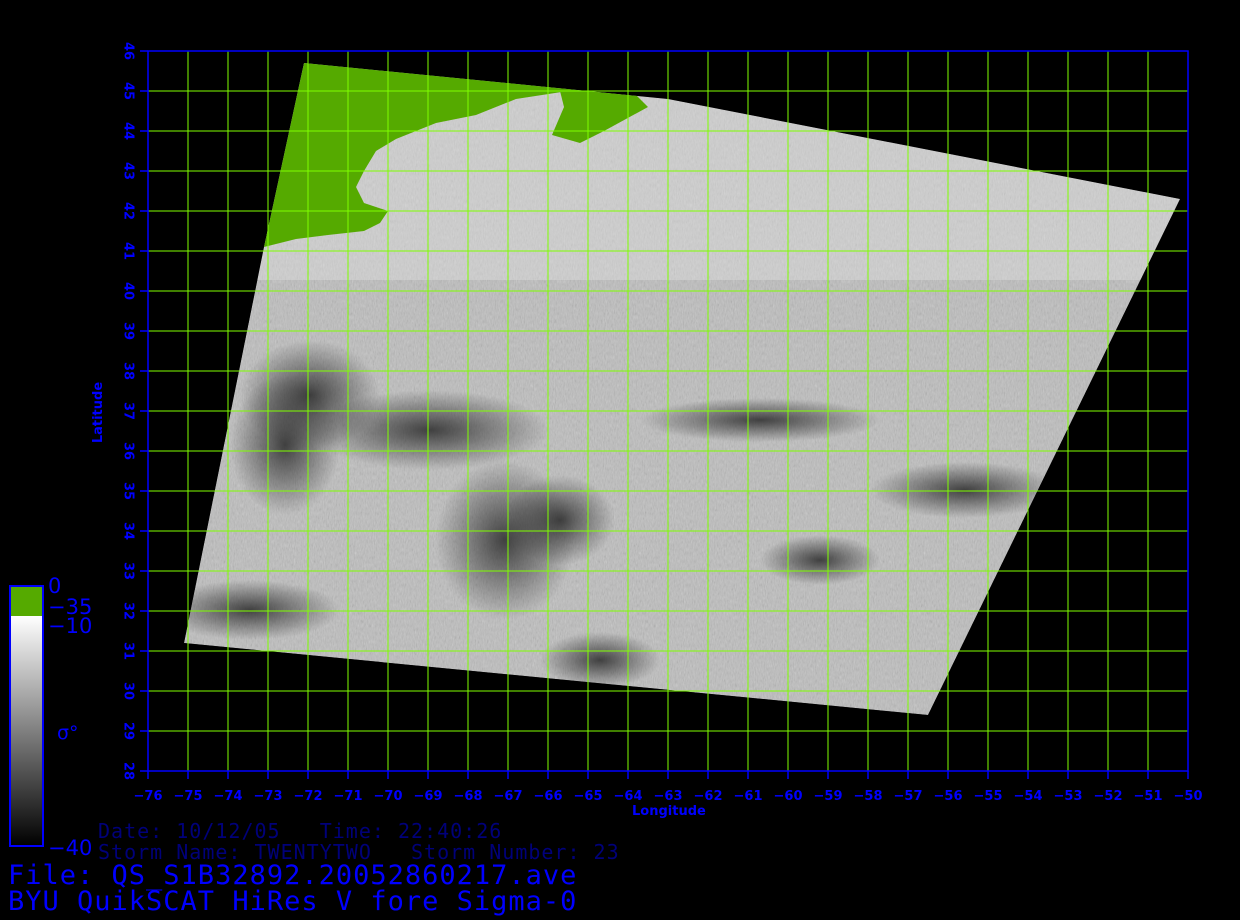 This screenshot has width=1240, height=920. I want to click on lat-tick-label: 36, so click(128, 451).